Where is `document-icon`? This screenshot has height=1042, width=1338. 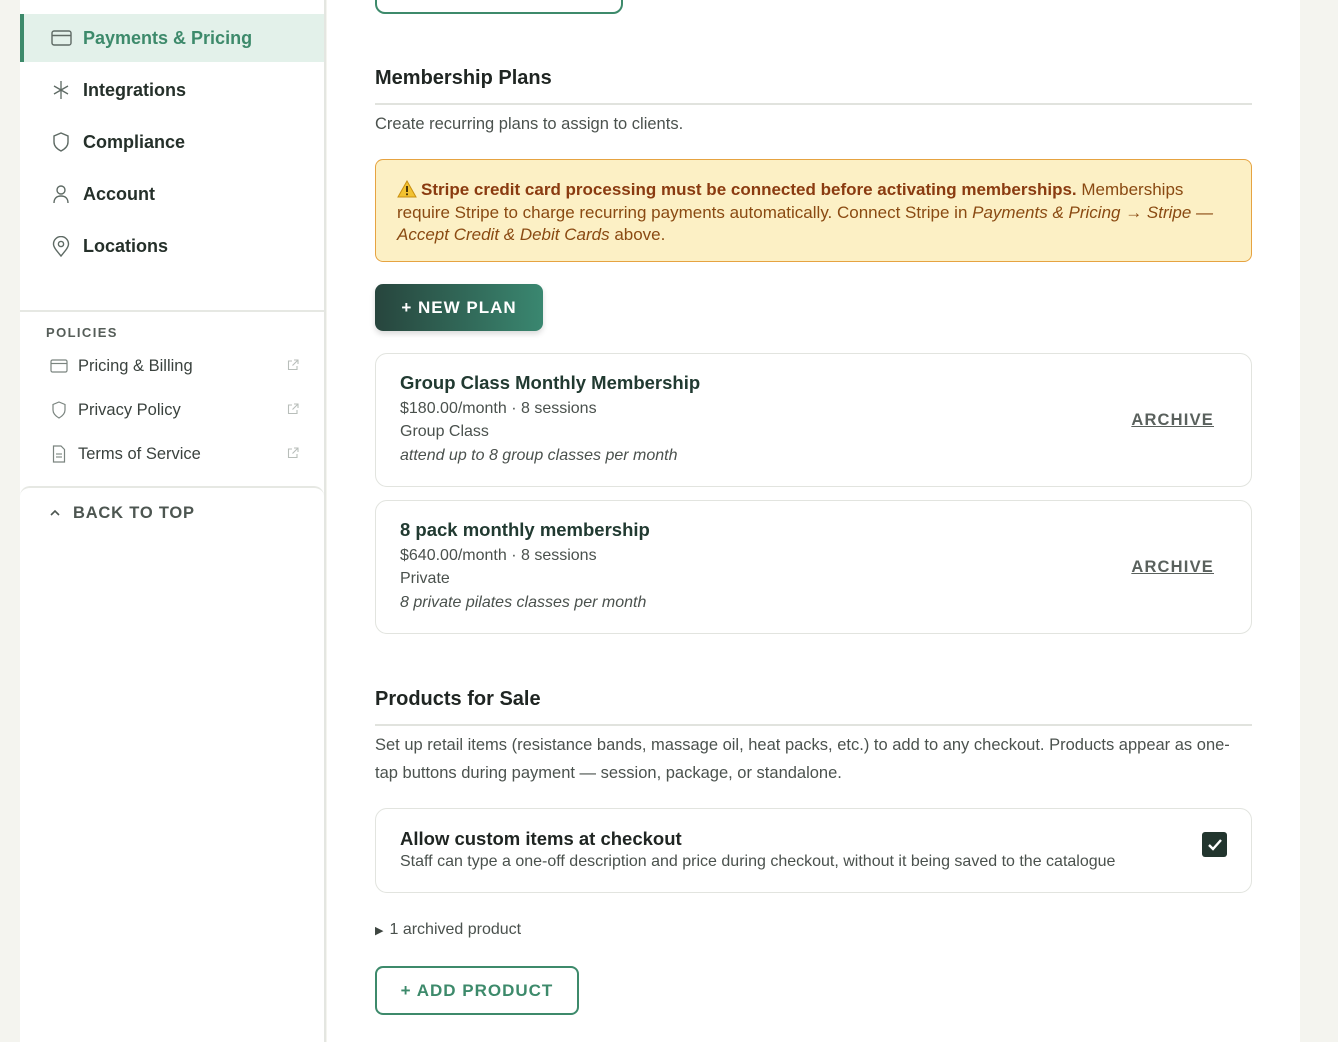 document-icon is located at coordinates (59, 454).